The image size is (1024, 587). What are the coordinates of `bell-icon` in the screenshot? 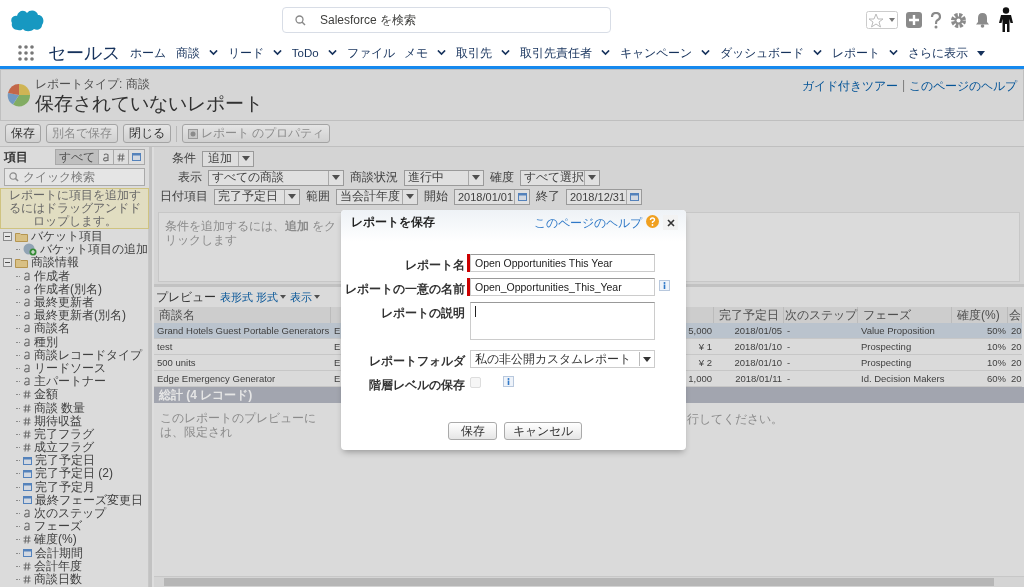 It's located at (982, 20).